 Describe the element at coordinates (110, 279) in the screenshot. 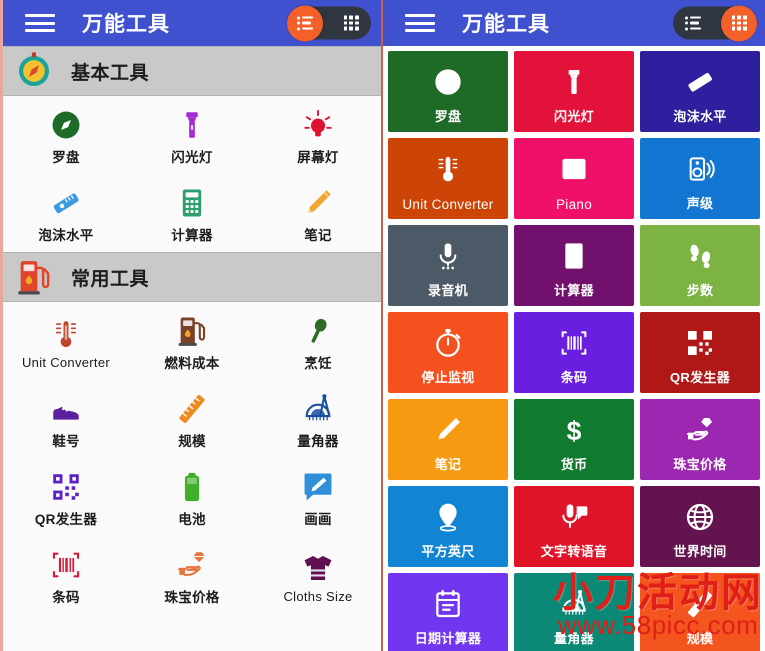

I see `section-title: 常用工具` at that location.